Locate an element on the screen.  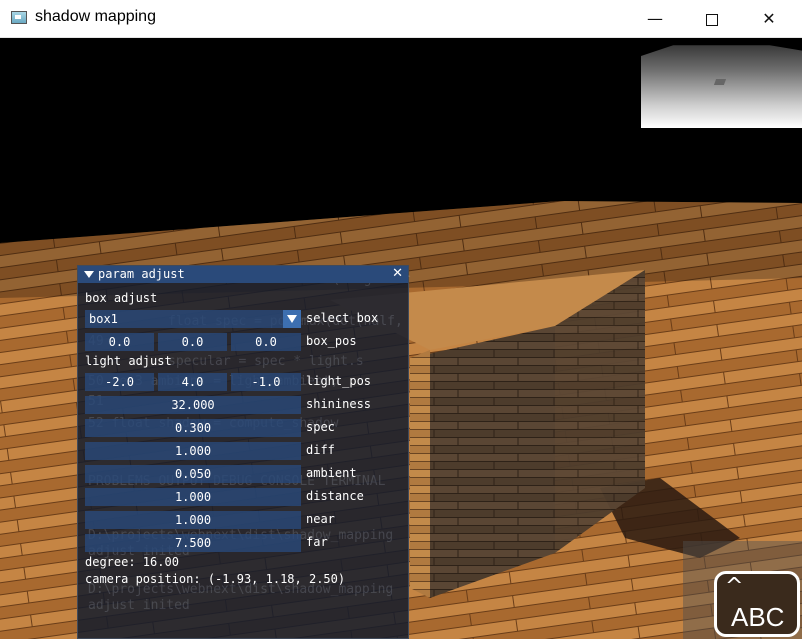
select-box-value: box1 is located at coordinates (103, 319).